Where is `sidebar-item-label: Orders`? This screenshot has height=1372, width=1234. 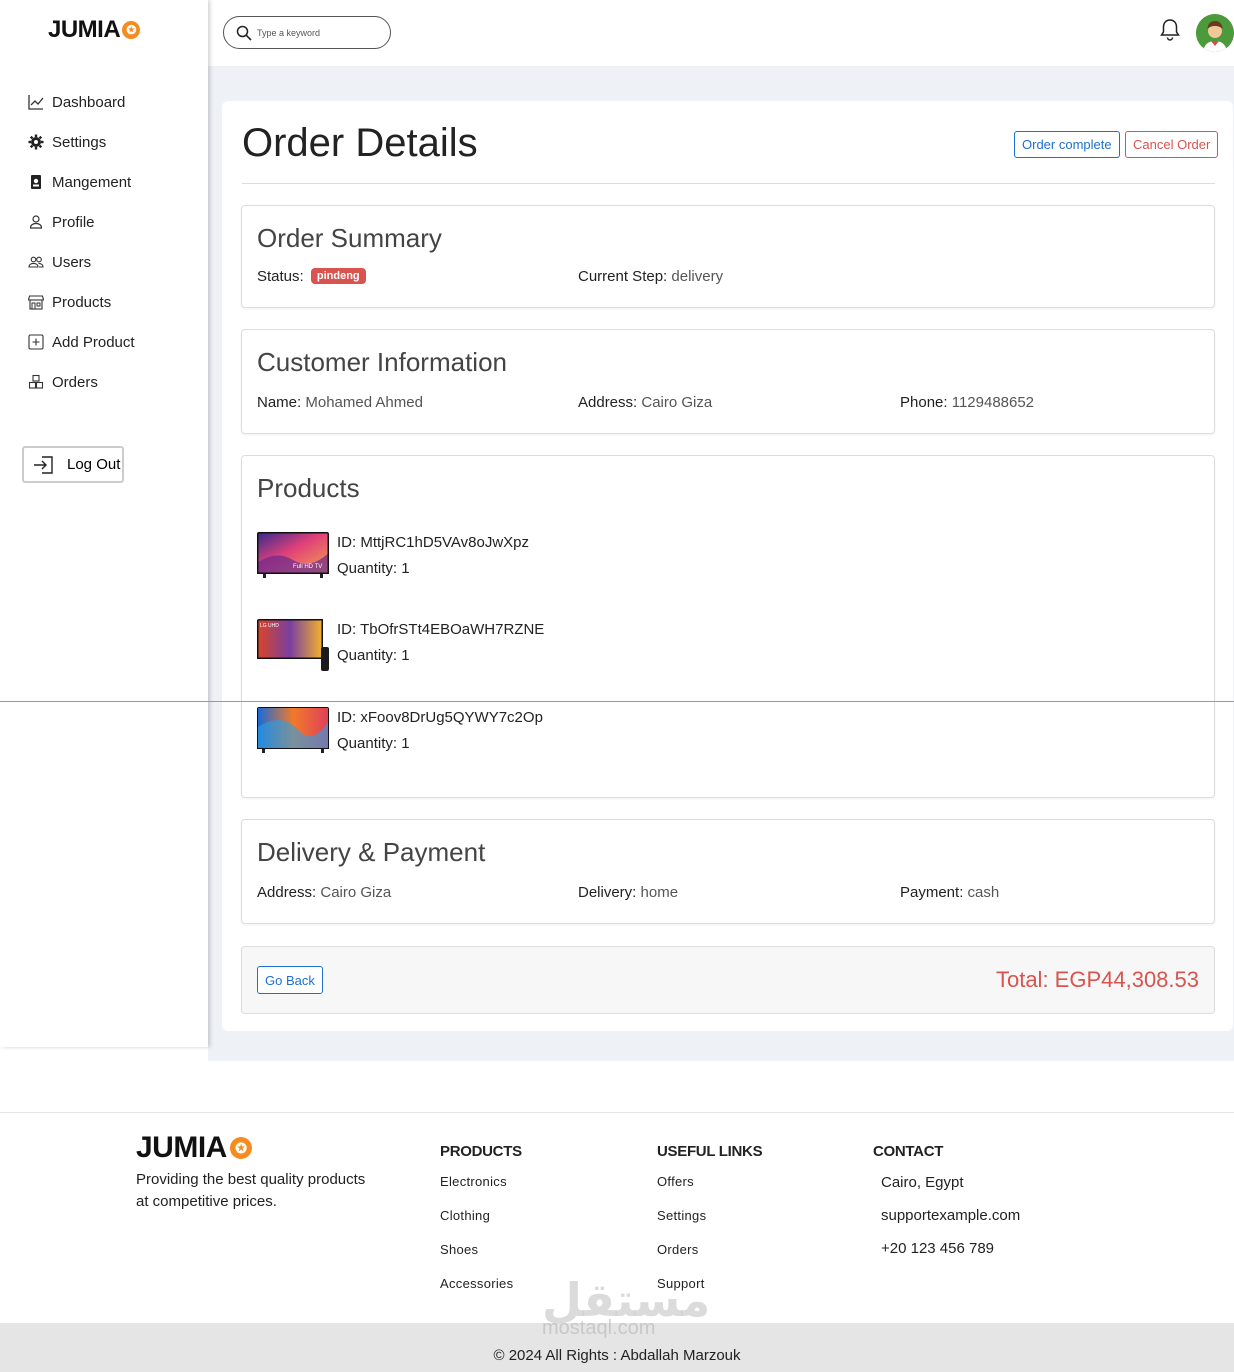
sidebar-item-label: Orders is located at coordinates (75, 382).